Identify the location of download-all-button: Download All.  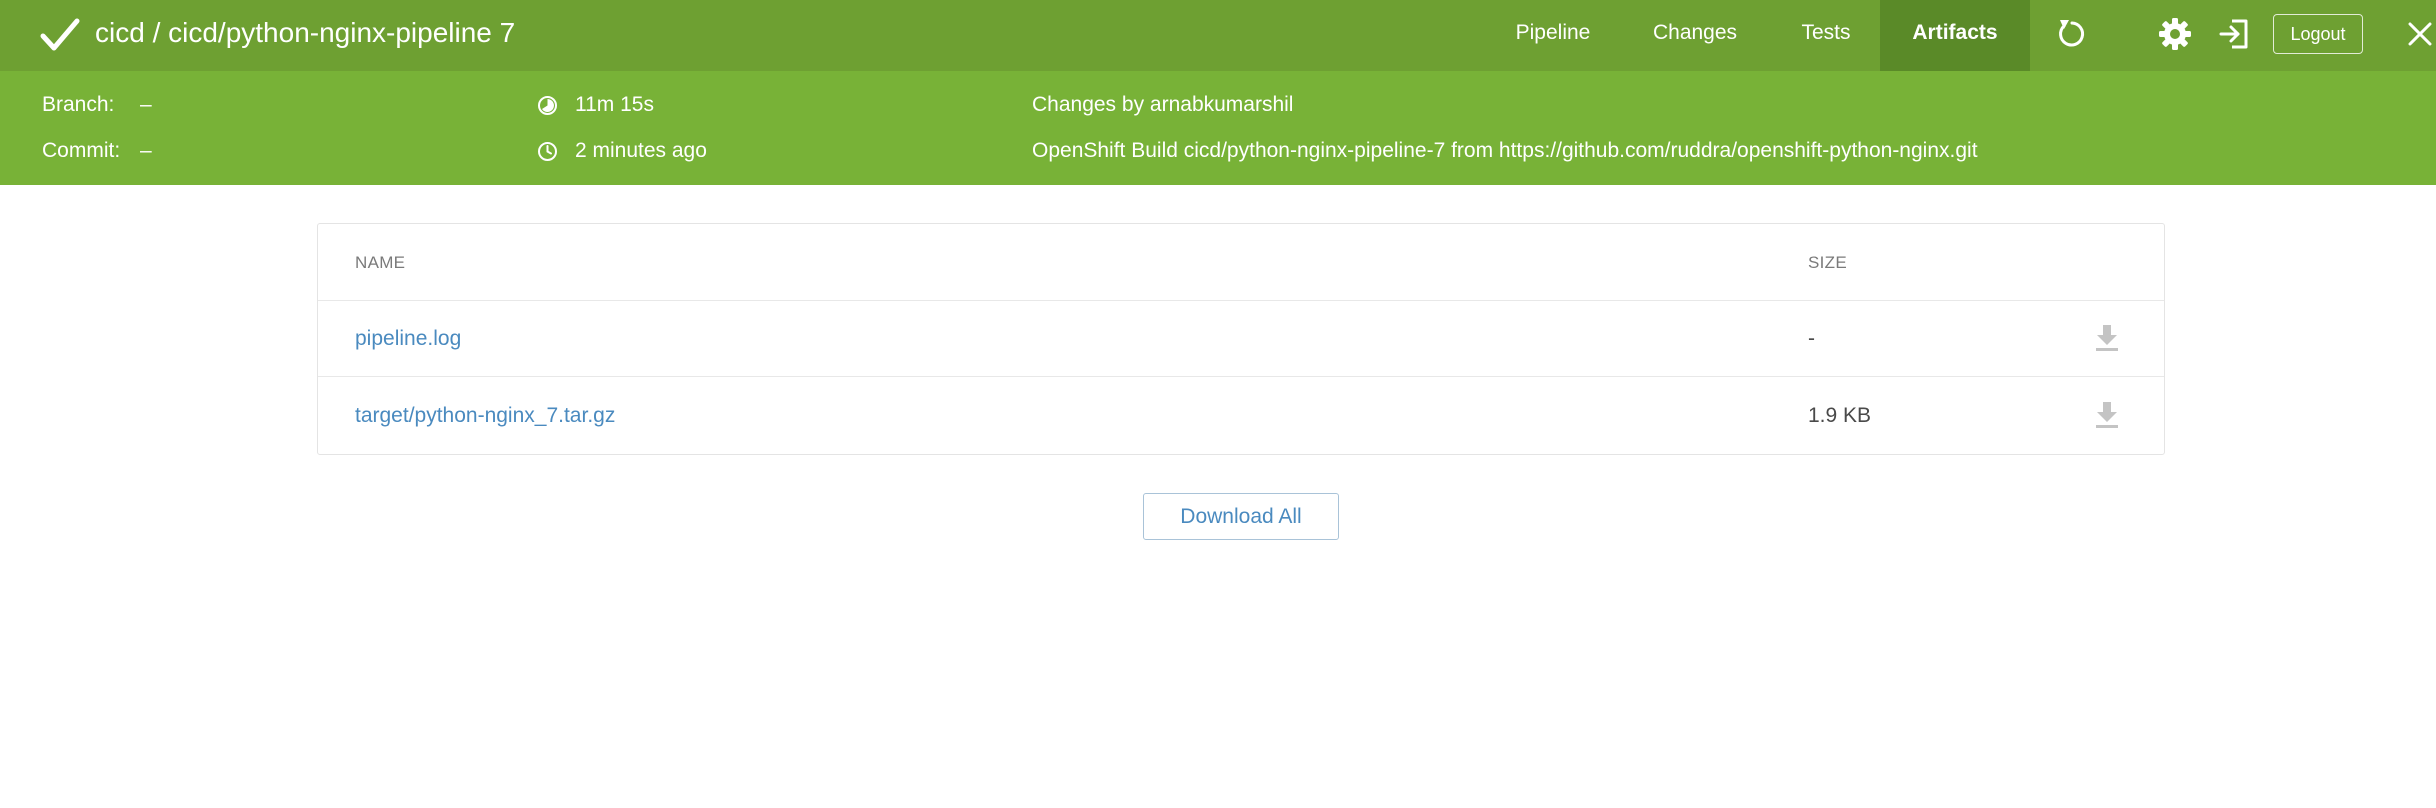
(1241, 516).